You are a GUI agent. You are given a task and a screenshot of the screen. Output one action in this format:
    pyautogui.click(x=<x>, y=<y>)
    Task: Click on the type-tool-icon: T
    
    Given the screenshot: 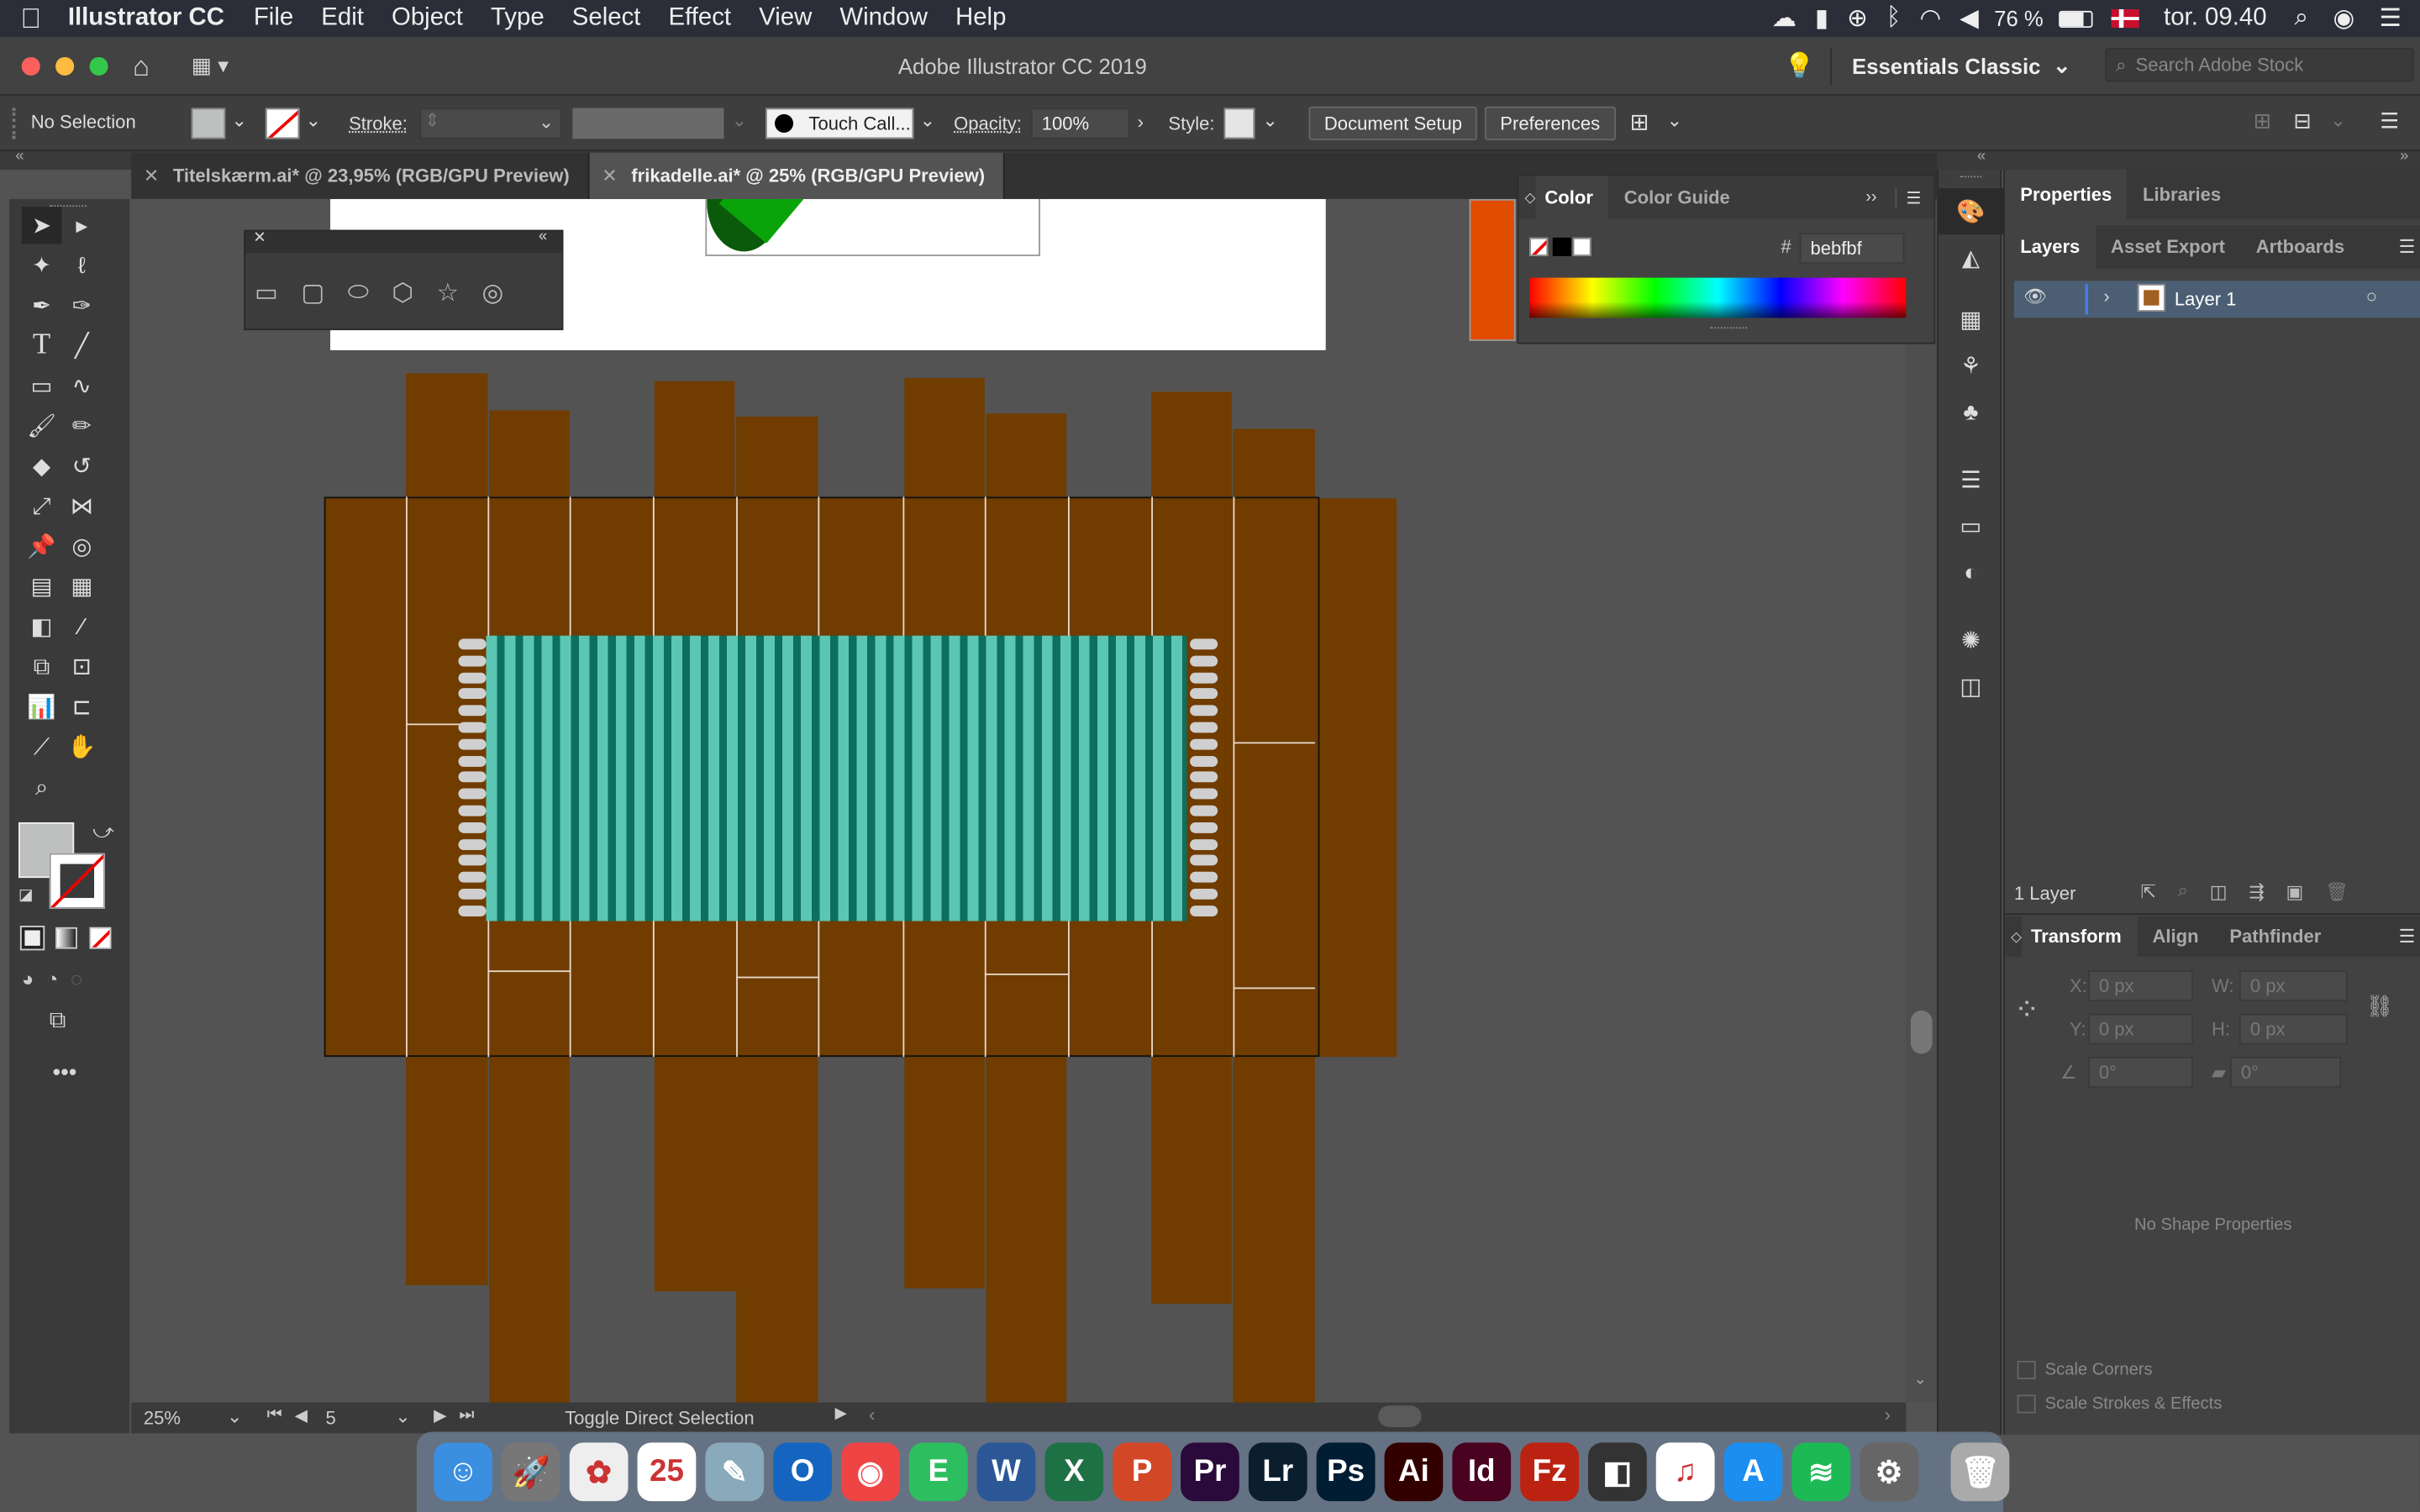 What is the action you would take?
    pyautogui.click(x=42, y=345)
    